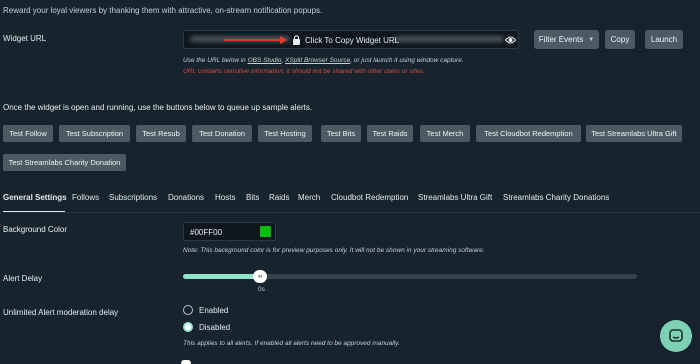 This screenshot has height=364, width=700. I want to click on chevron-down-icon: ▼, so click(591, 39).